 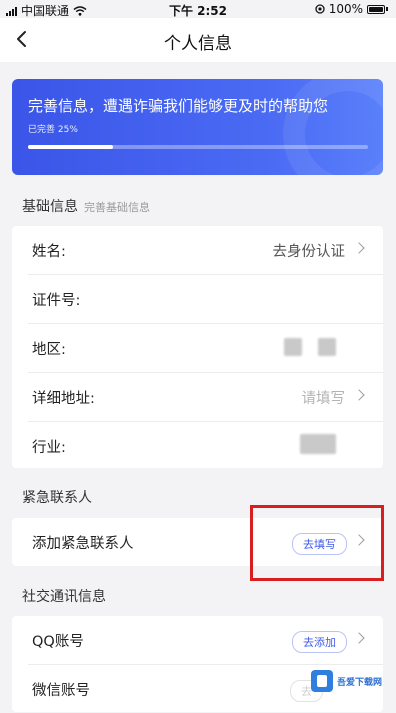 I want to click on add-qq-button: 去添加, so click(x=319, y=642).